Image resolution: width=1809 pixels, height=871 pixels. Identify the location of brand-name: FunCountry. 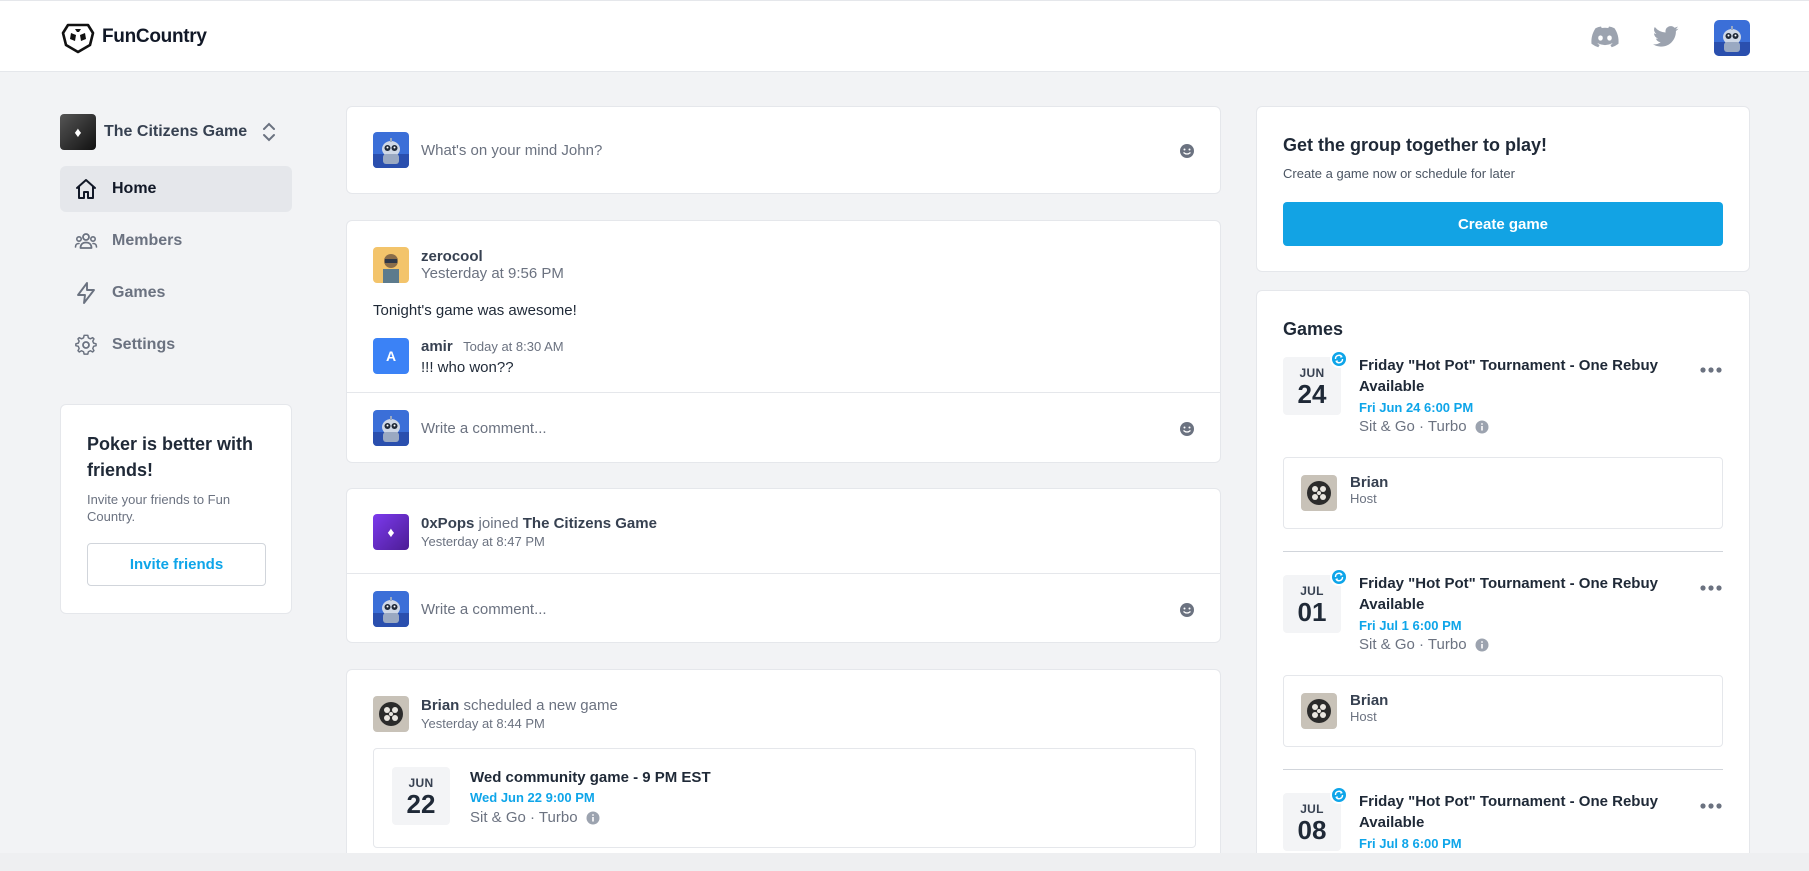
(154, 36).